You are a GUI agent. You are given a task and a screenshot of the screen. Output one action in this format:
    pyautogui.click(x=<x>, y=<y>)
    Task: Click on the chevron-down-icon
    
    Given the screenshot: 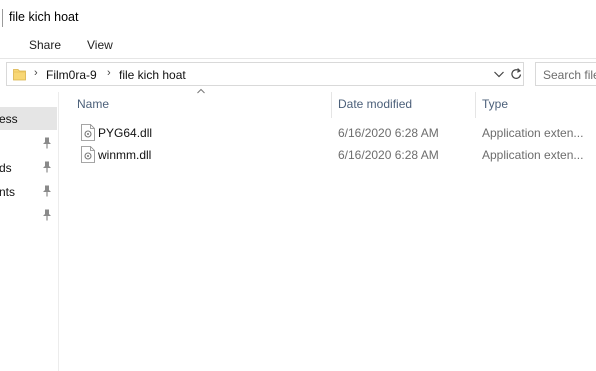 What is the action you would take?
    pyautogui.click(x=499, y=74)
    